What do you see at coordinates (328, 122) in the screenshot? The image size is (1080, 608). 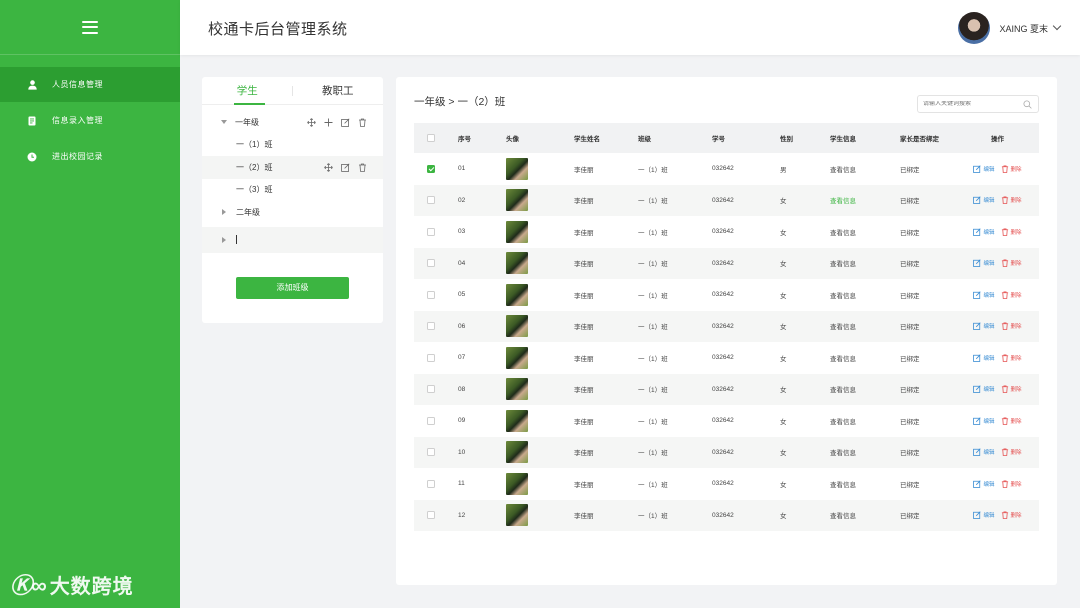 I see `plus-icon` at bounding box center [328, 122].